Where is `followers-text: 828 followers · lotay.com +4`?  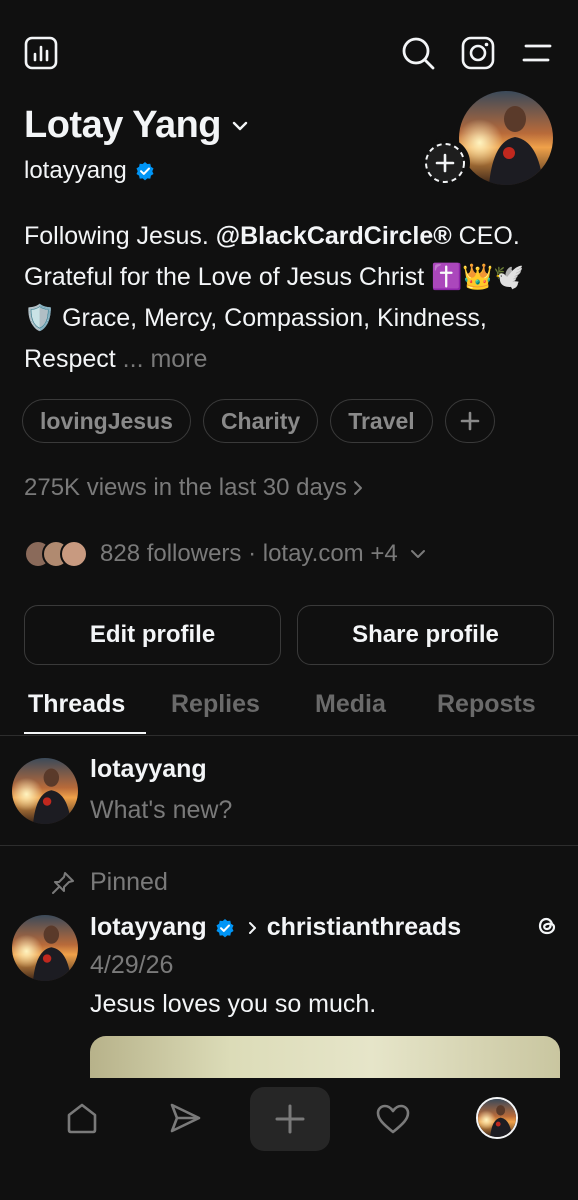
followers-text: 828 followers · lotay.com +4 is located at coordinates (249, 553).